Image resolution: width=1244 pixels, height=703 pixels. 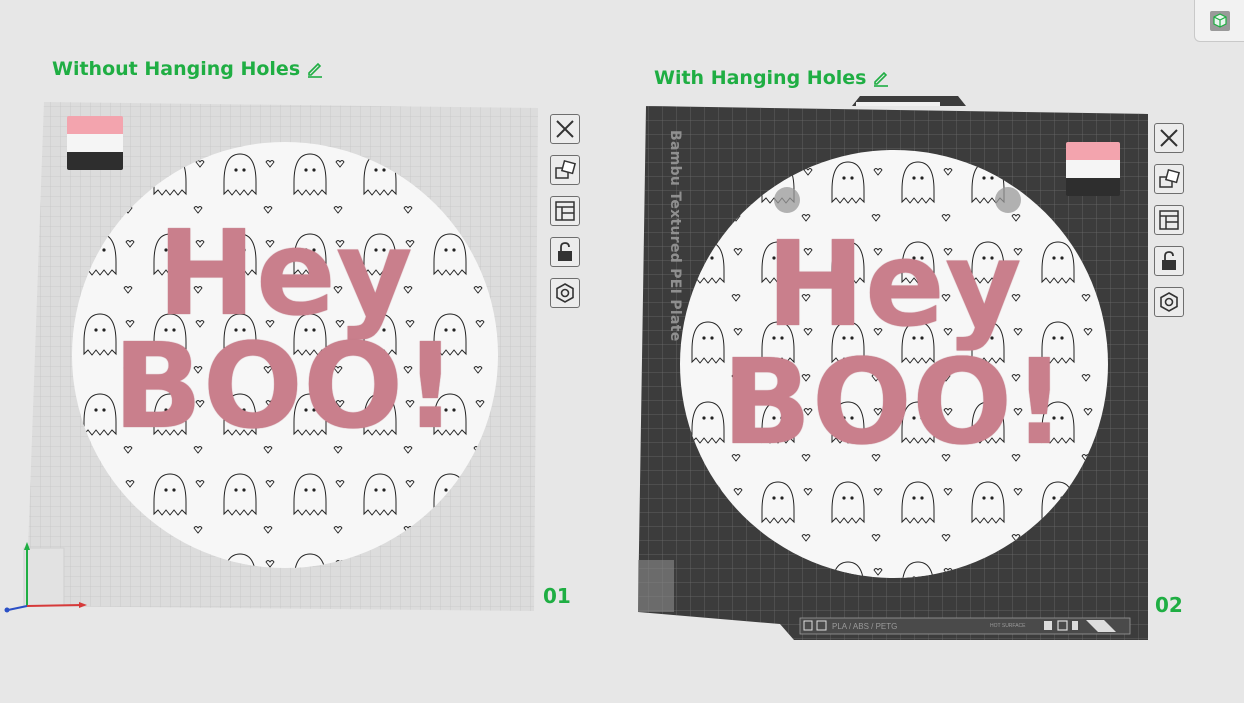 What do you see at coordinates (1169, 605) in the screenshot?
I see `plate-2-number: 02` at bounding box center [1169, 605].